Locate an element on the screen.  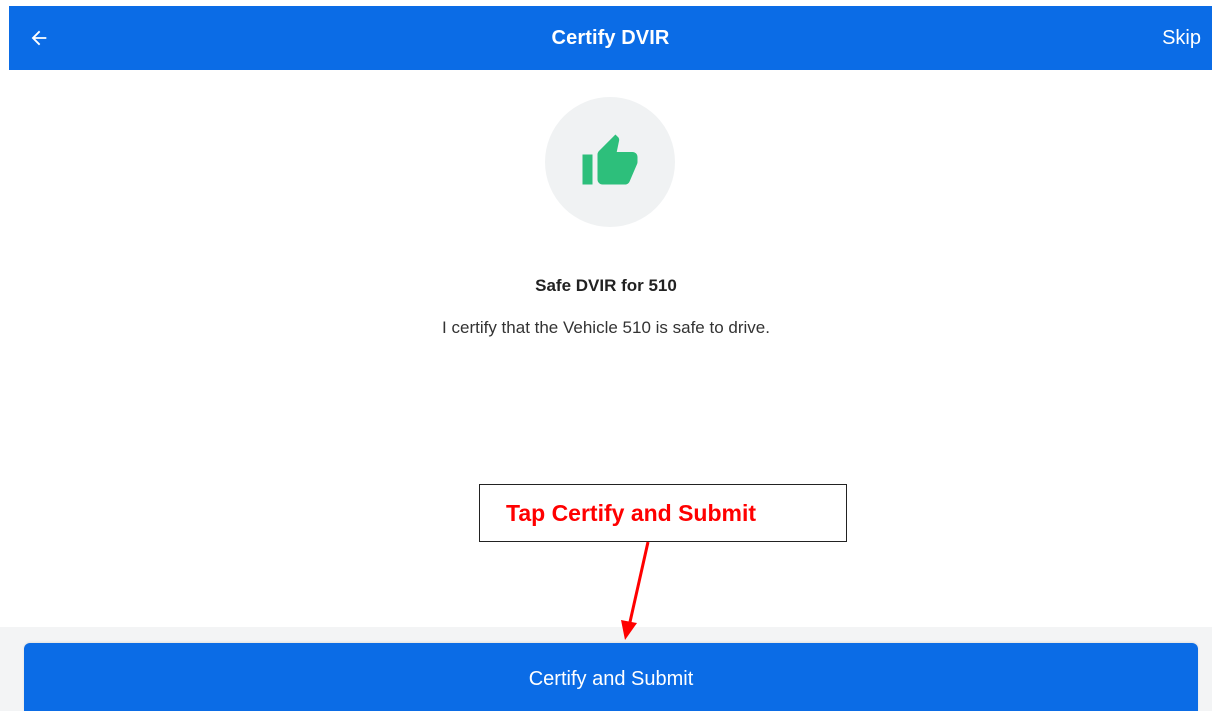
thumbs-up-icon is located at coordinates (610, 159).